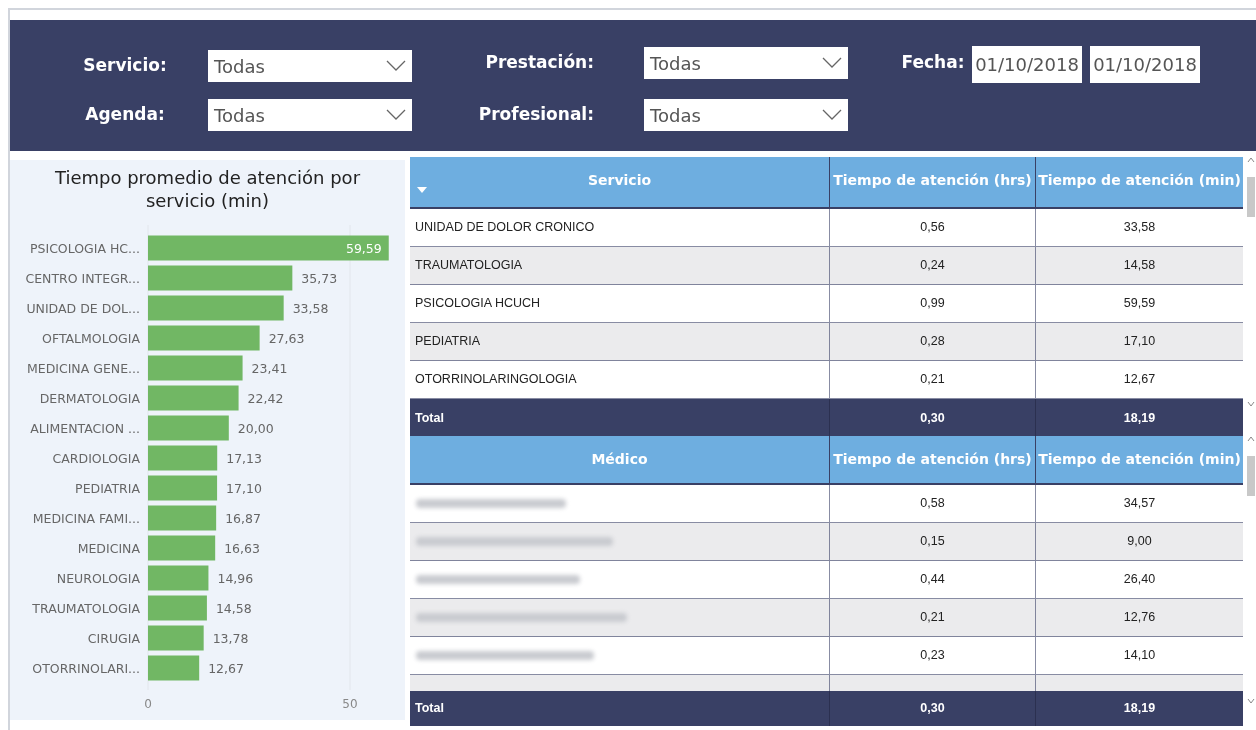 The width and height of the screenshot is (1256, 730). I want to click on value-label: 23,41, so click(269, 368).